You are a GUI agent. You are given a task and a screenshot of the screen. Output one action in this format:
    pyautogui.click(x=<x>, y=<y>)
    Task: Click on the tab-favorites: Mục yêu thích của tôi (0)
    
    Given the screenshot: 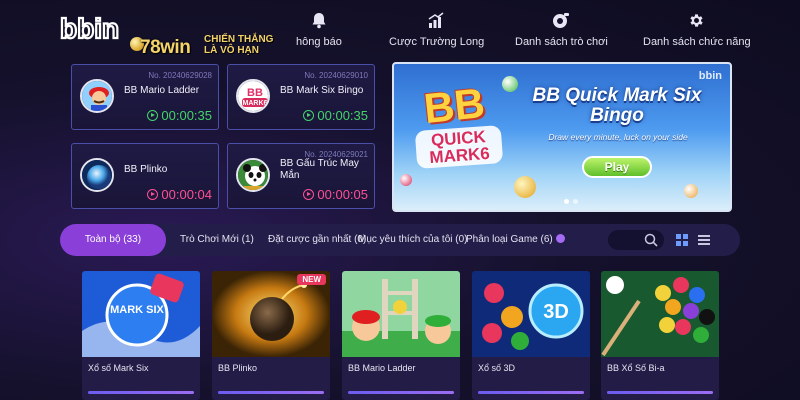 What is the action you would take?
    pyautogui.click(x=413, y=240)
    